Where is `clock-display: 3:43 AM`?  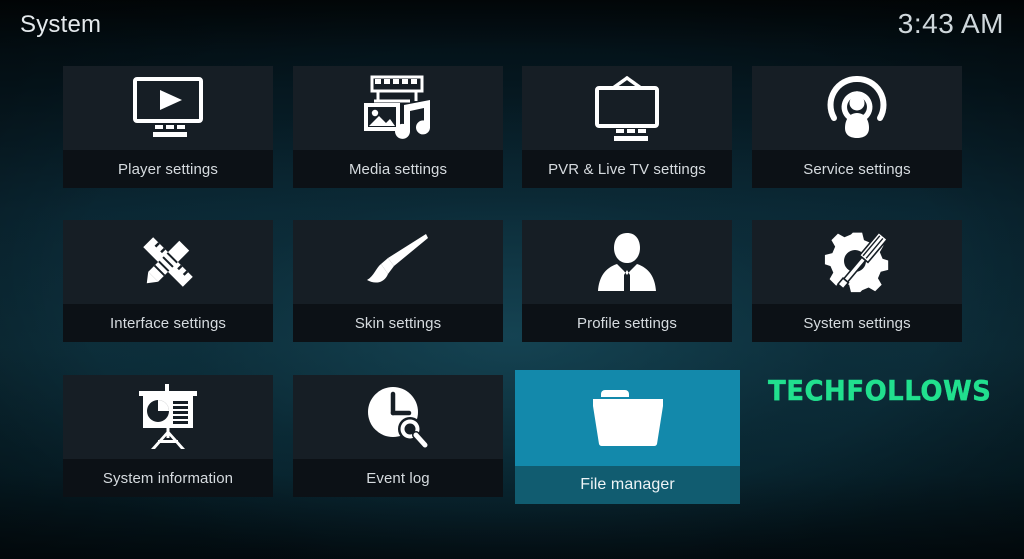
clock-display: 3:43 AM is located at coordinates (950, 23).